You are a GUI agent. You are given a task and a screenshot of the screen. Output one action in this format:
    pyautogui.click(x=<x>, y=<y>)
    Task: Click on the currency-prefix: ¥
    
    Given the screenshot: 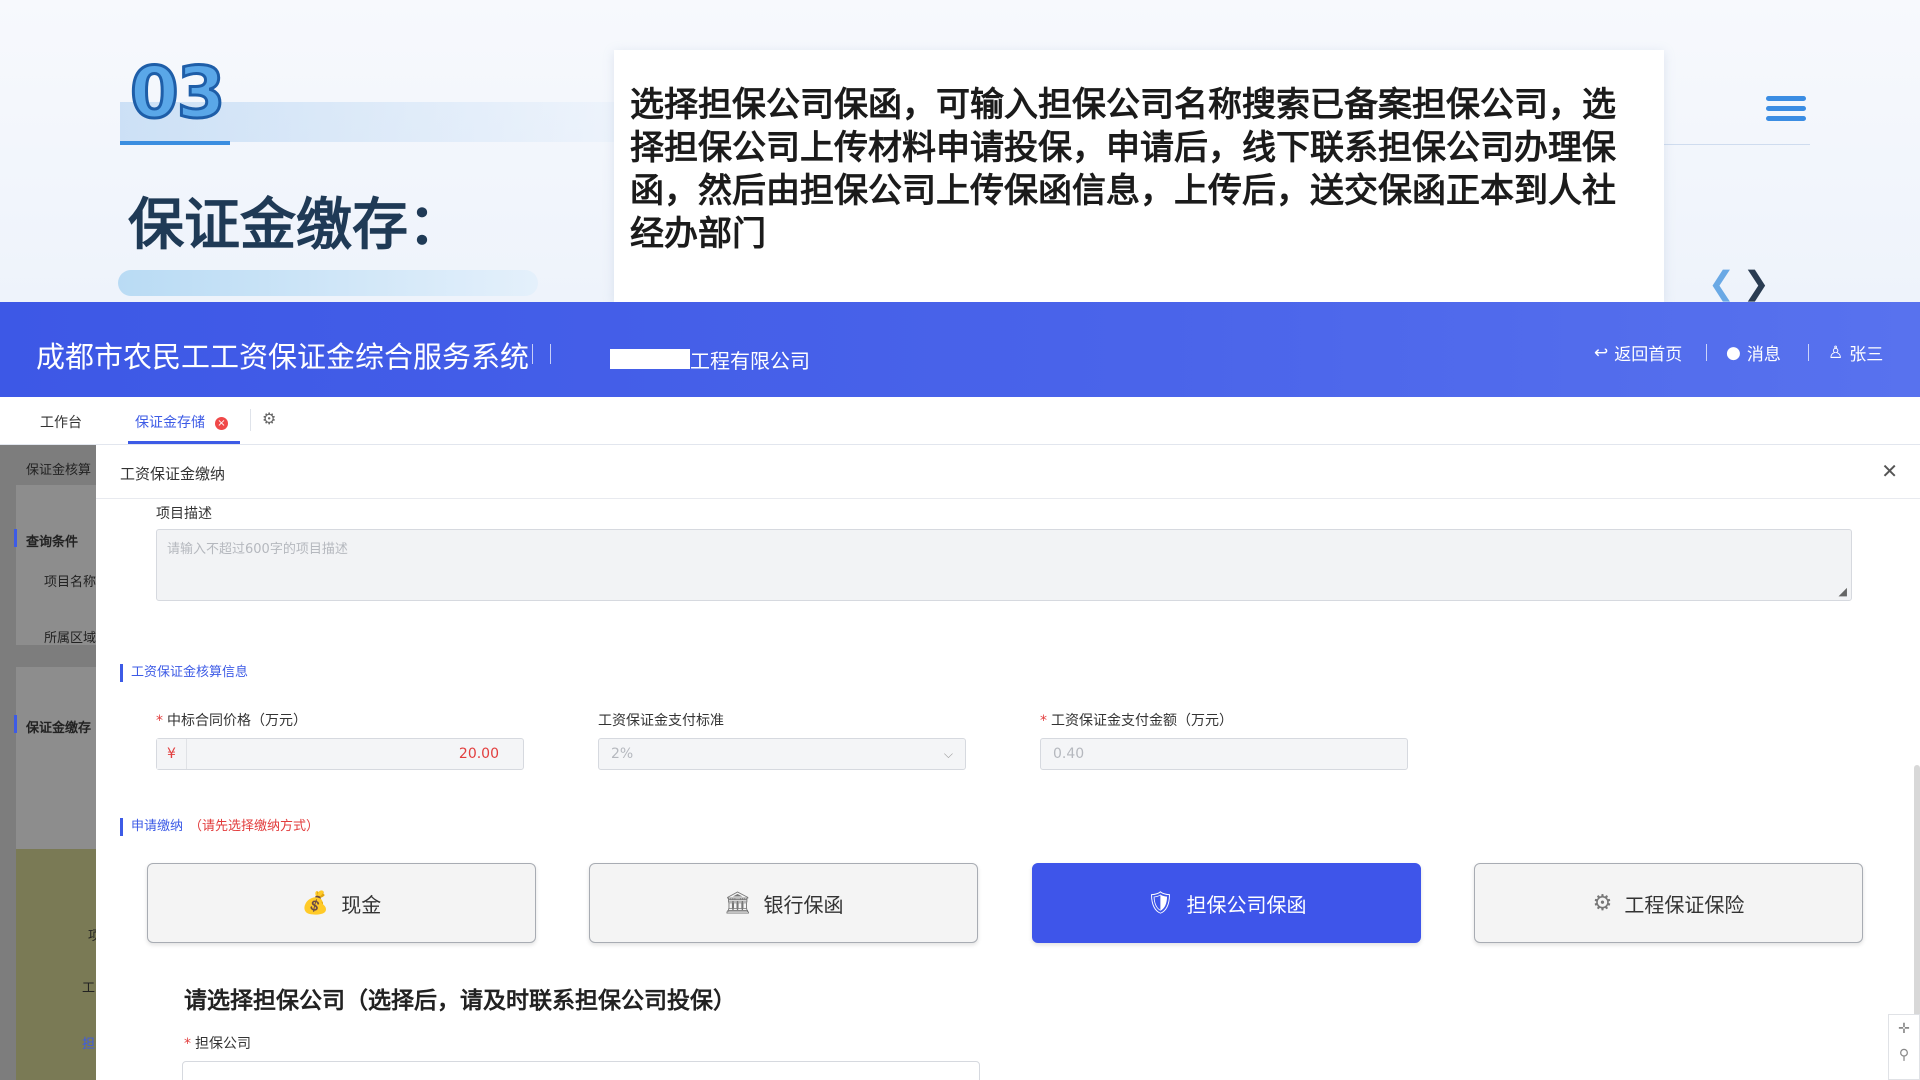 What is the action you would take?
    pyautogui.click(x=172, y=754)
    